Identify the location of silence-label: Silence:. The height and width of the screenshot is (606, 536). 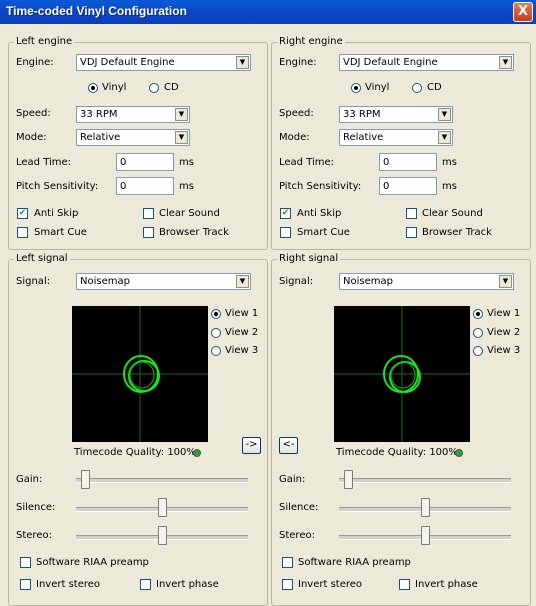
(36, 507).